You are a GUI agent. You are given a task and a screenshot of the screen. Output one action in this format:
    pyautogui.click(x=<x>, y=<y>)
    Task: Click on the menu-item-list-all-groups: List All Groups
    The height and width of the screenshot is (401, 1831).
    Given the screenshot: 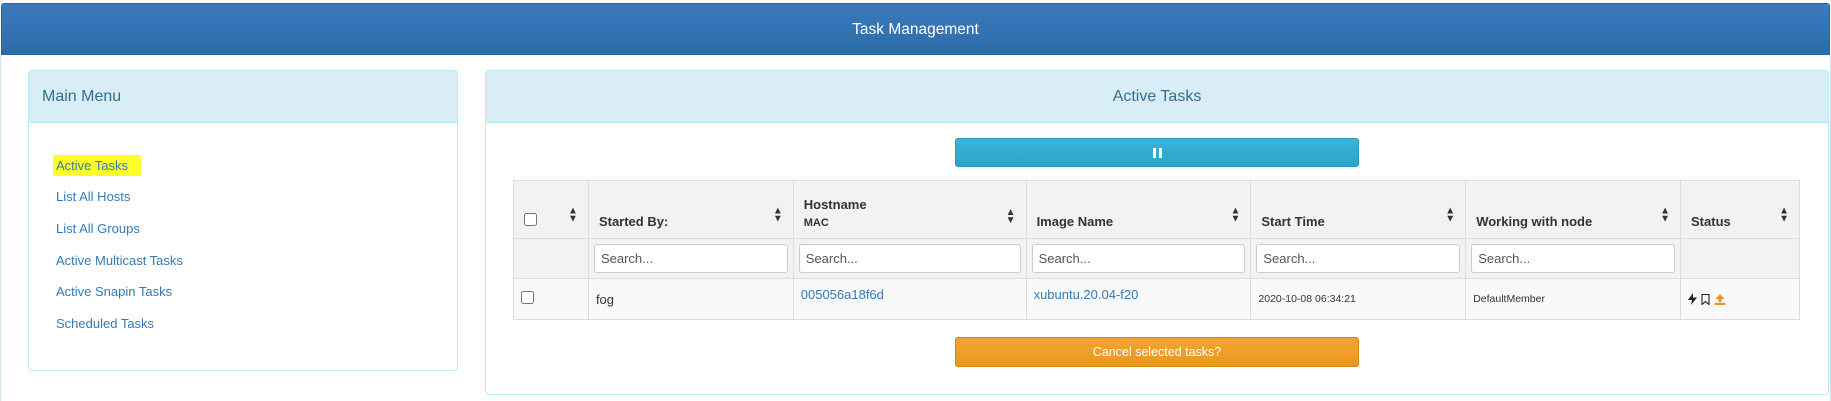 What is the action you would take?
    pyautogui.click(x=101, y=228)
    